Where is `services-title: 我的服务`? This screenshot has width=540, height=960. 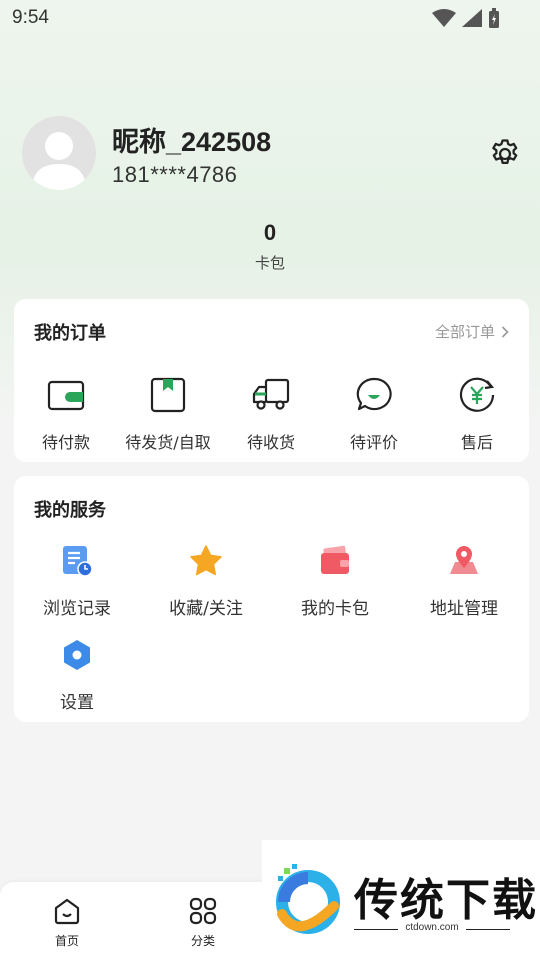 services-title: 我的服务 is located at coordinates (70, 510).